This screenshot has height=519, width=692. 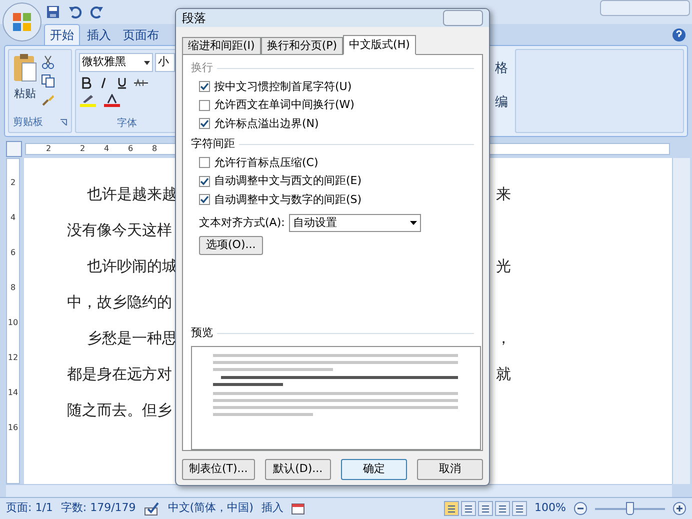 What do you see at coordinates (122, 83) in the screenshot?
I see `underline-icon` at bounding box center [122, 83].